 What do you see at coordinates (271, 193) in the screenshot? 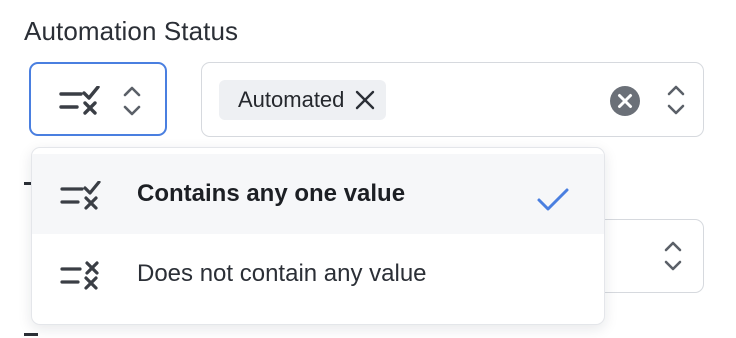
I see `option-label: Contains any one value` at bounding box center [271, 193].